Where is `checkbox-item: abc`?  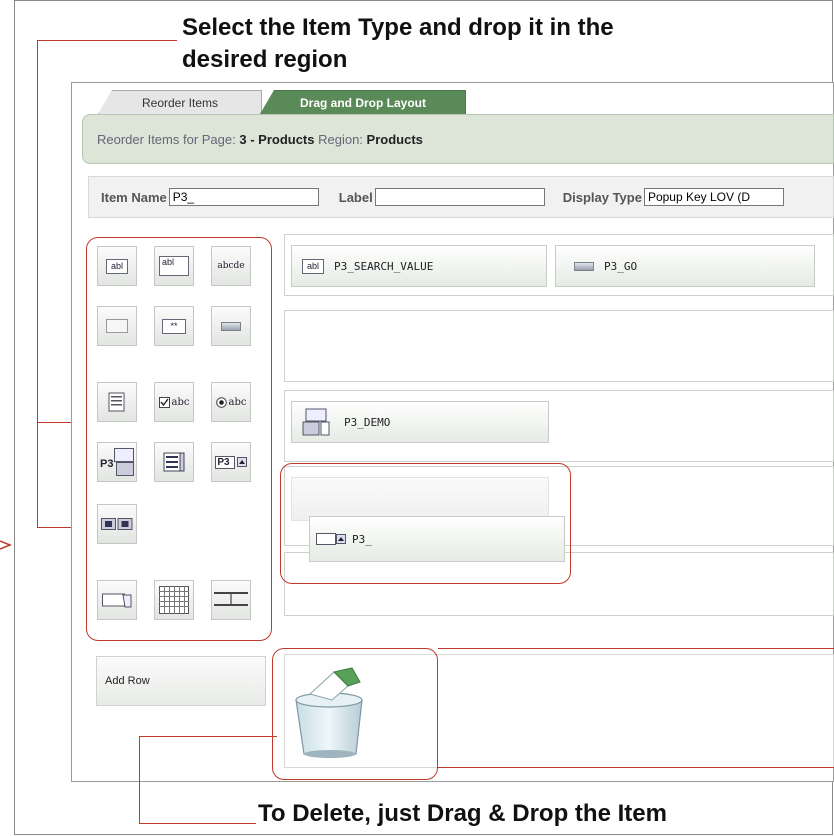
checkbox-item: abc is located at coordinates (174, 402).